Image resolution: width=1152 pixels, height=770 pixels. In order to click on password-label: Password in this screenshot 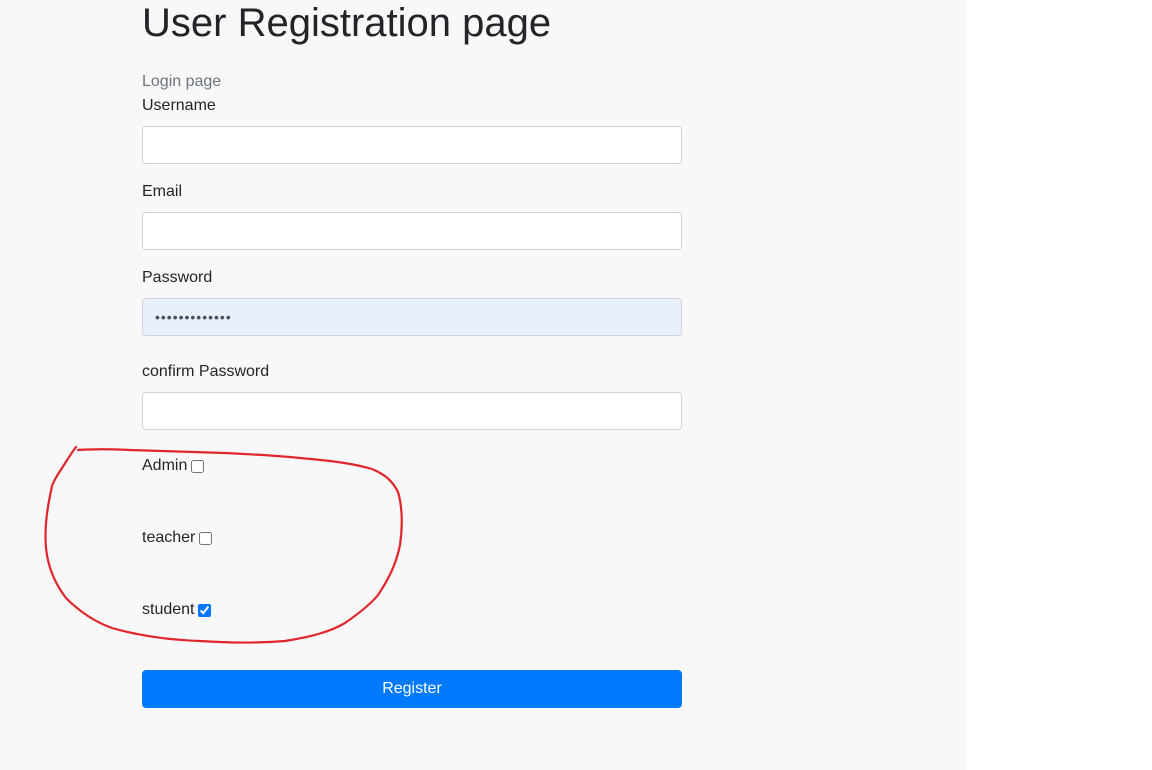, I will do `click(177, 277)`.